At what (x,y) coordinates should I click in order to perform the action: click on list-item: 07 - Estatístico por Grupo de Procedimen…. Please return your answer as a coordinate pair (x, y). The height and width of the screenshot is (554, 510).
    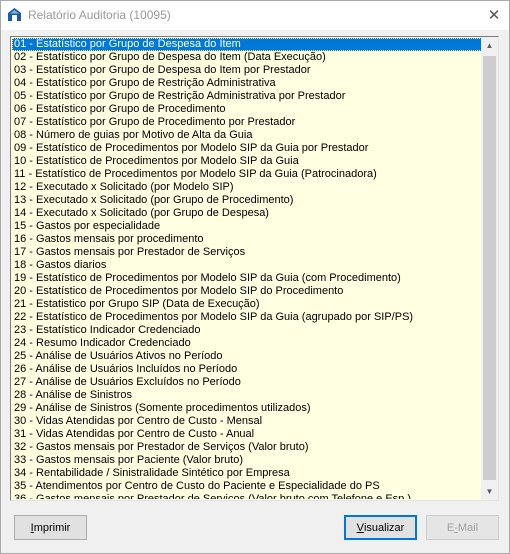
    Looking at the image, I should click on (247, 122).